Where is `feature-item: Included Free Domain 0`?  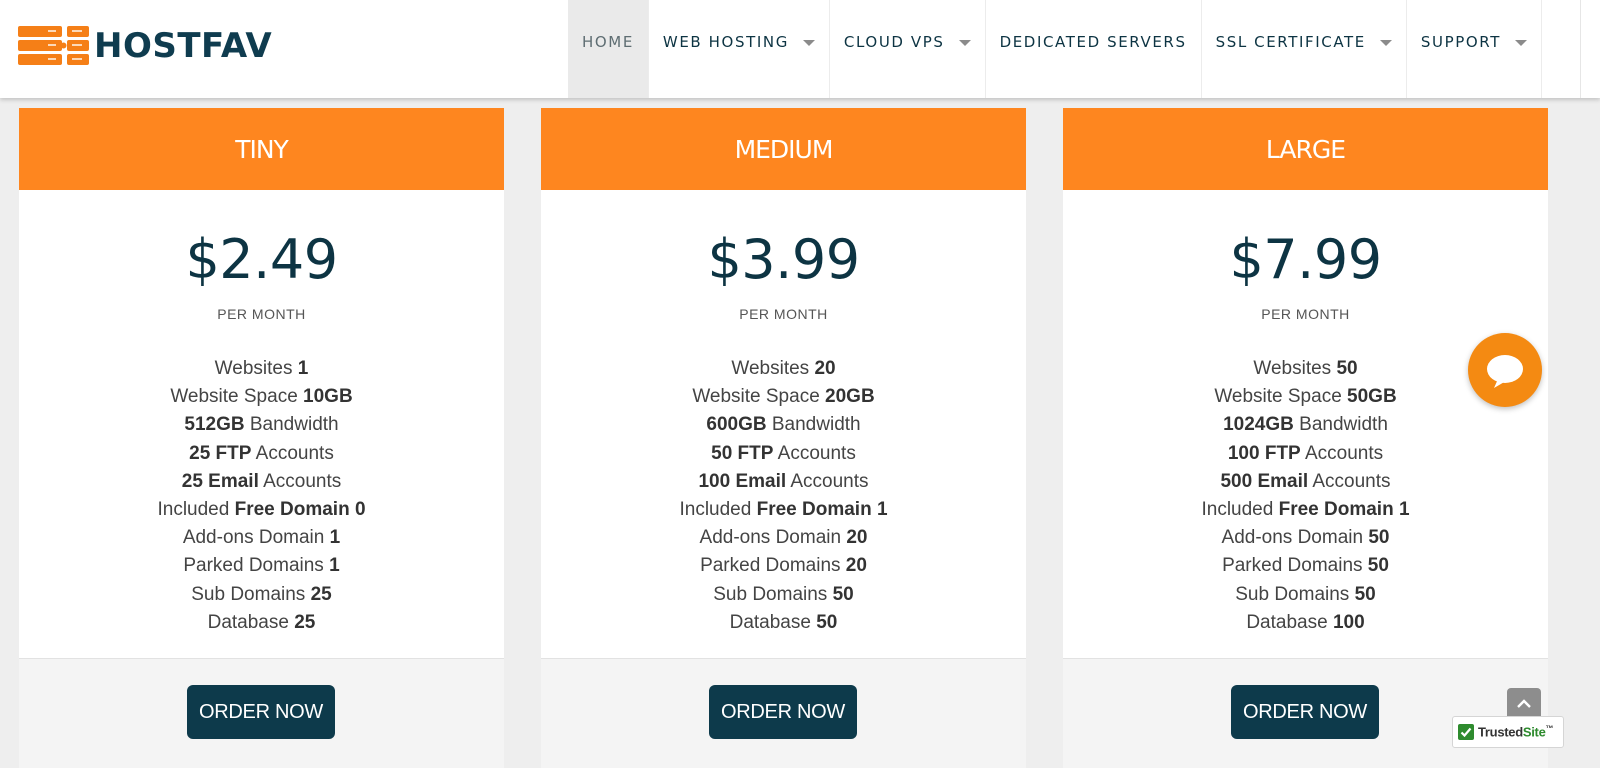 feature-item: Included Free Domain 0 is located at coordinates (261, 509).